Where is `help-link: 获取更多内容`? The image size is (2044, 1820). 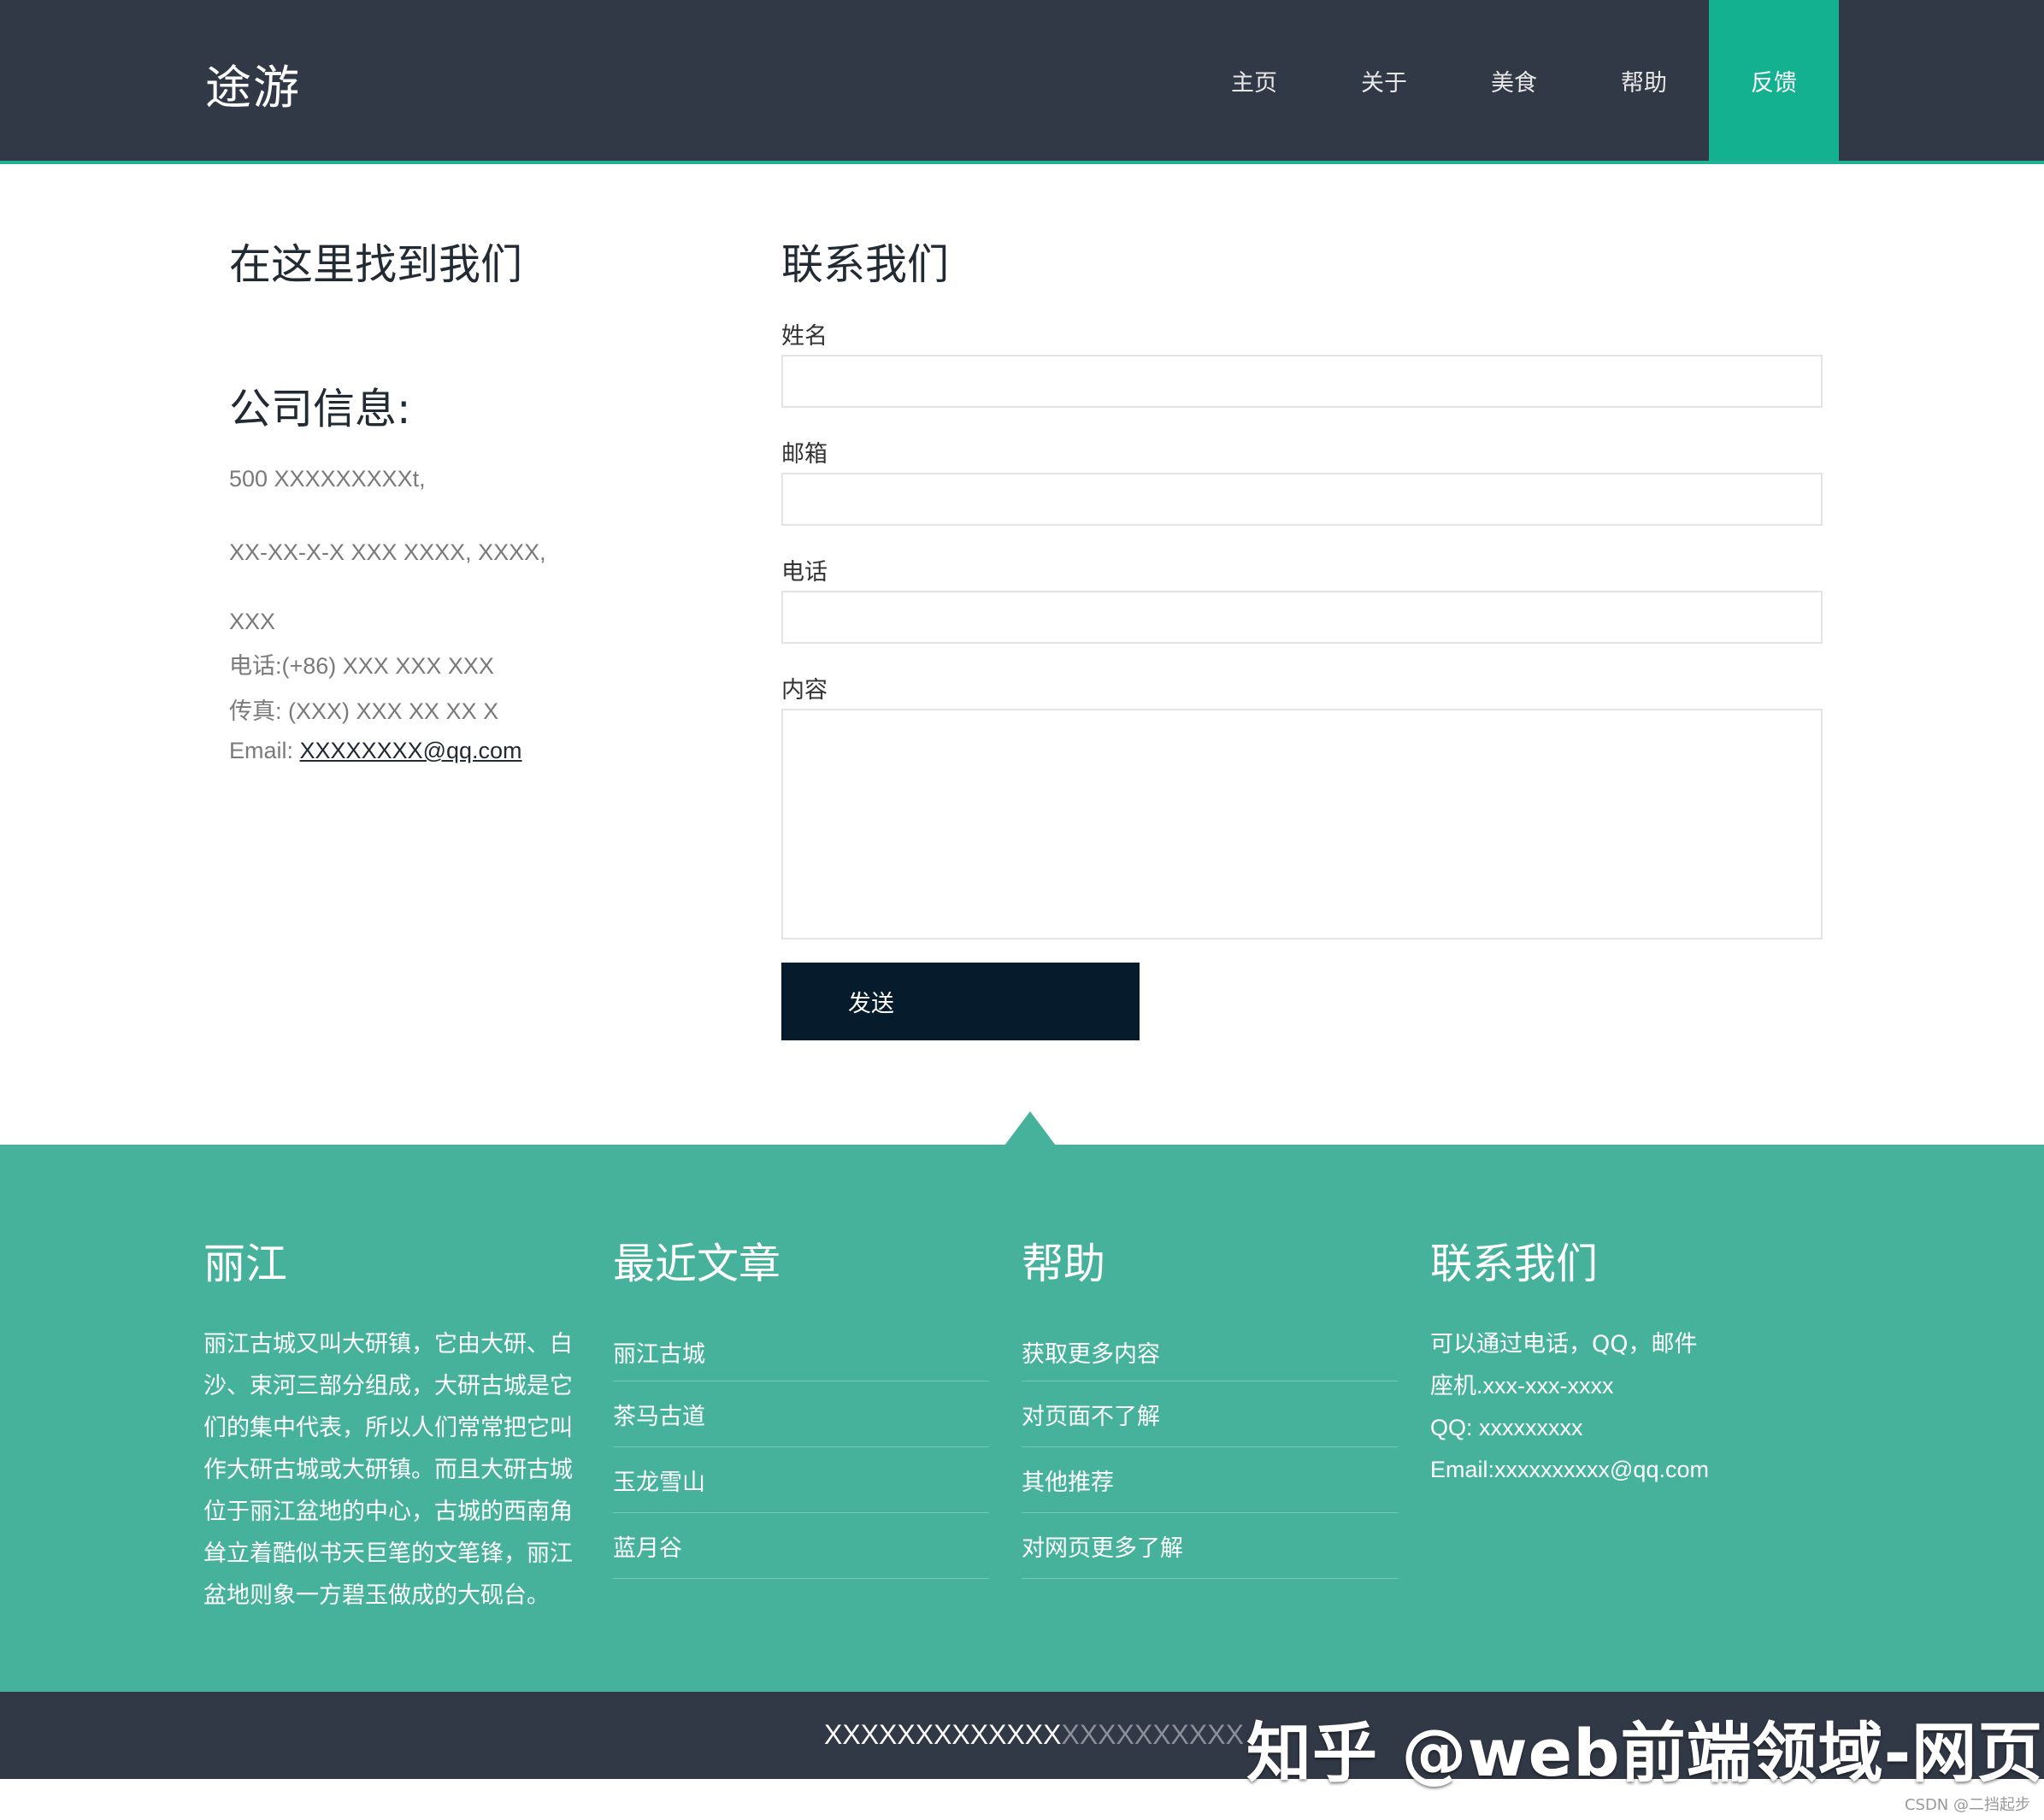 help-link: 获取更多内容 is located at coordinates (1210, 1352).